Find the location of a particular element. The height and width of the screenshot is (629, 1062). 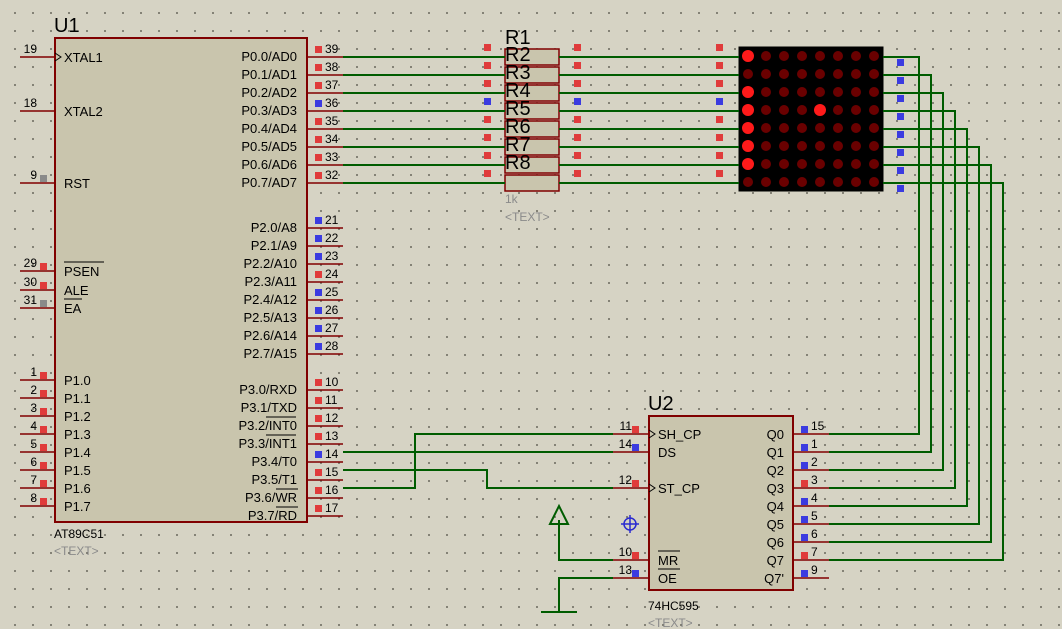

wire-oe-to-gnd is located at coordinates (585, 594).